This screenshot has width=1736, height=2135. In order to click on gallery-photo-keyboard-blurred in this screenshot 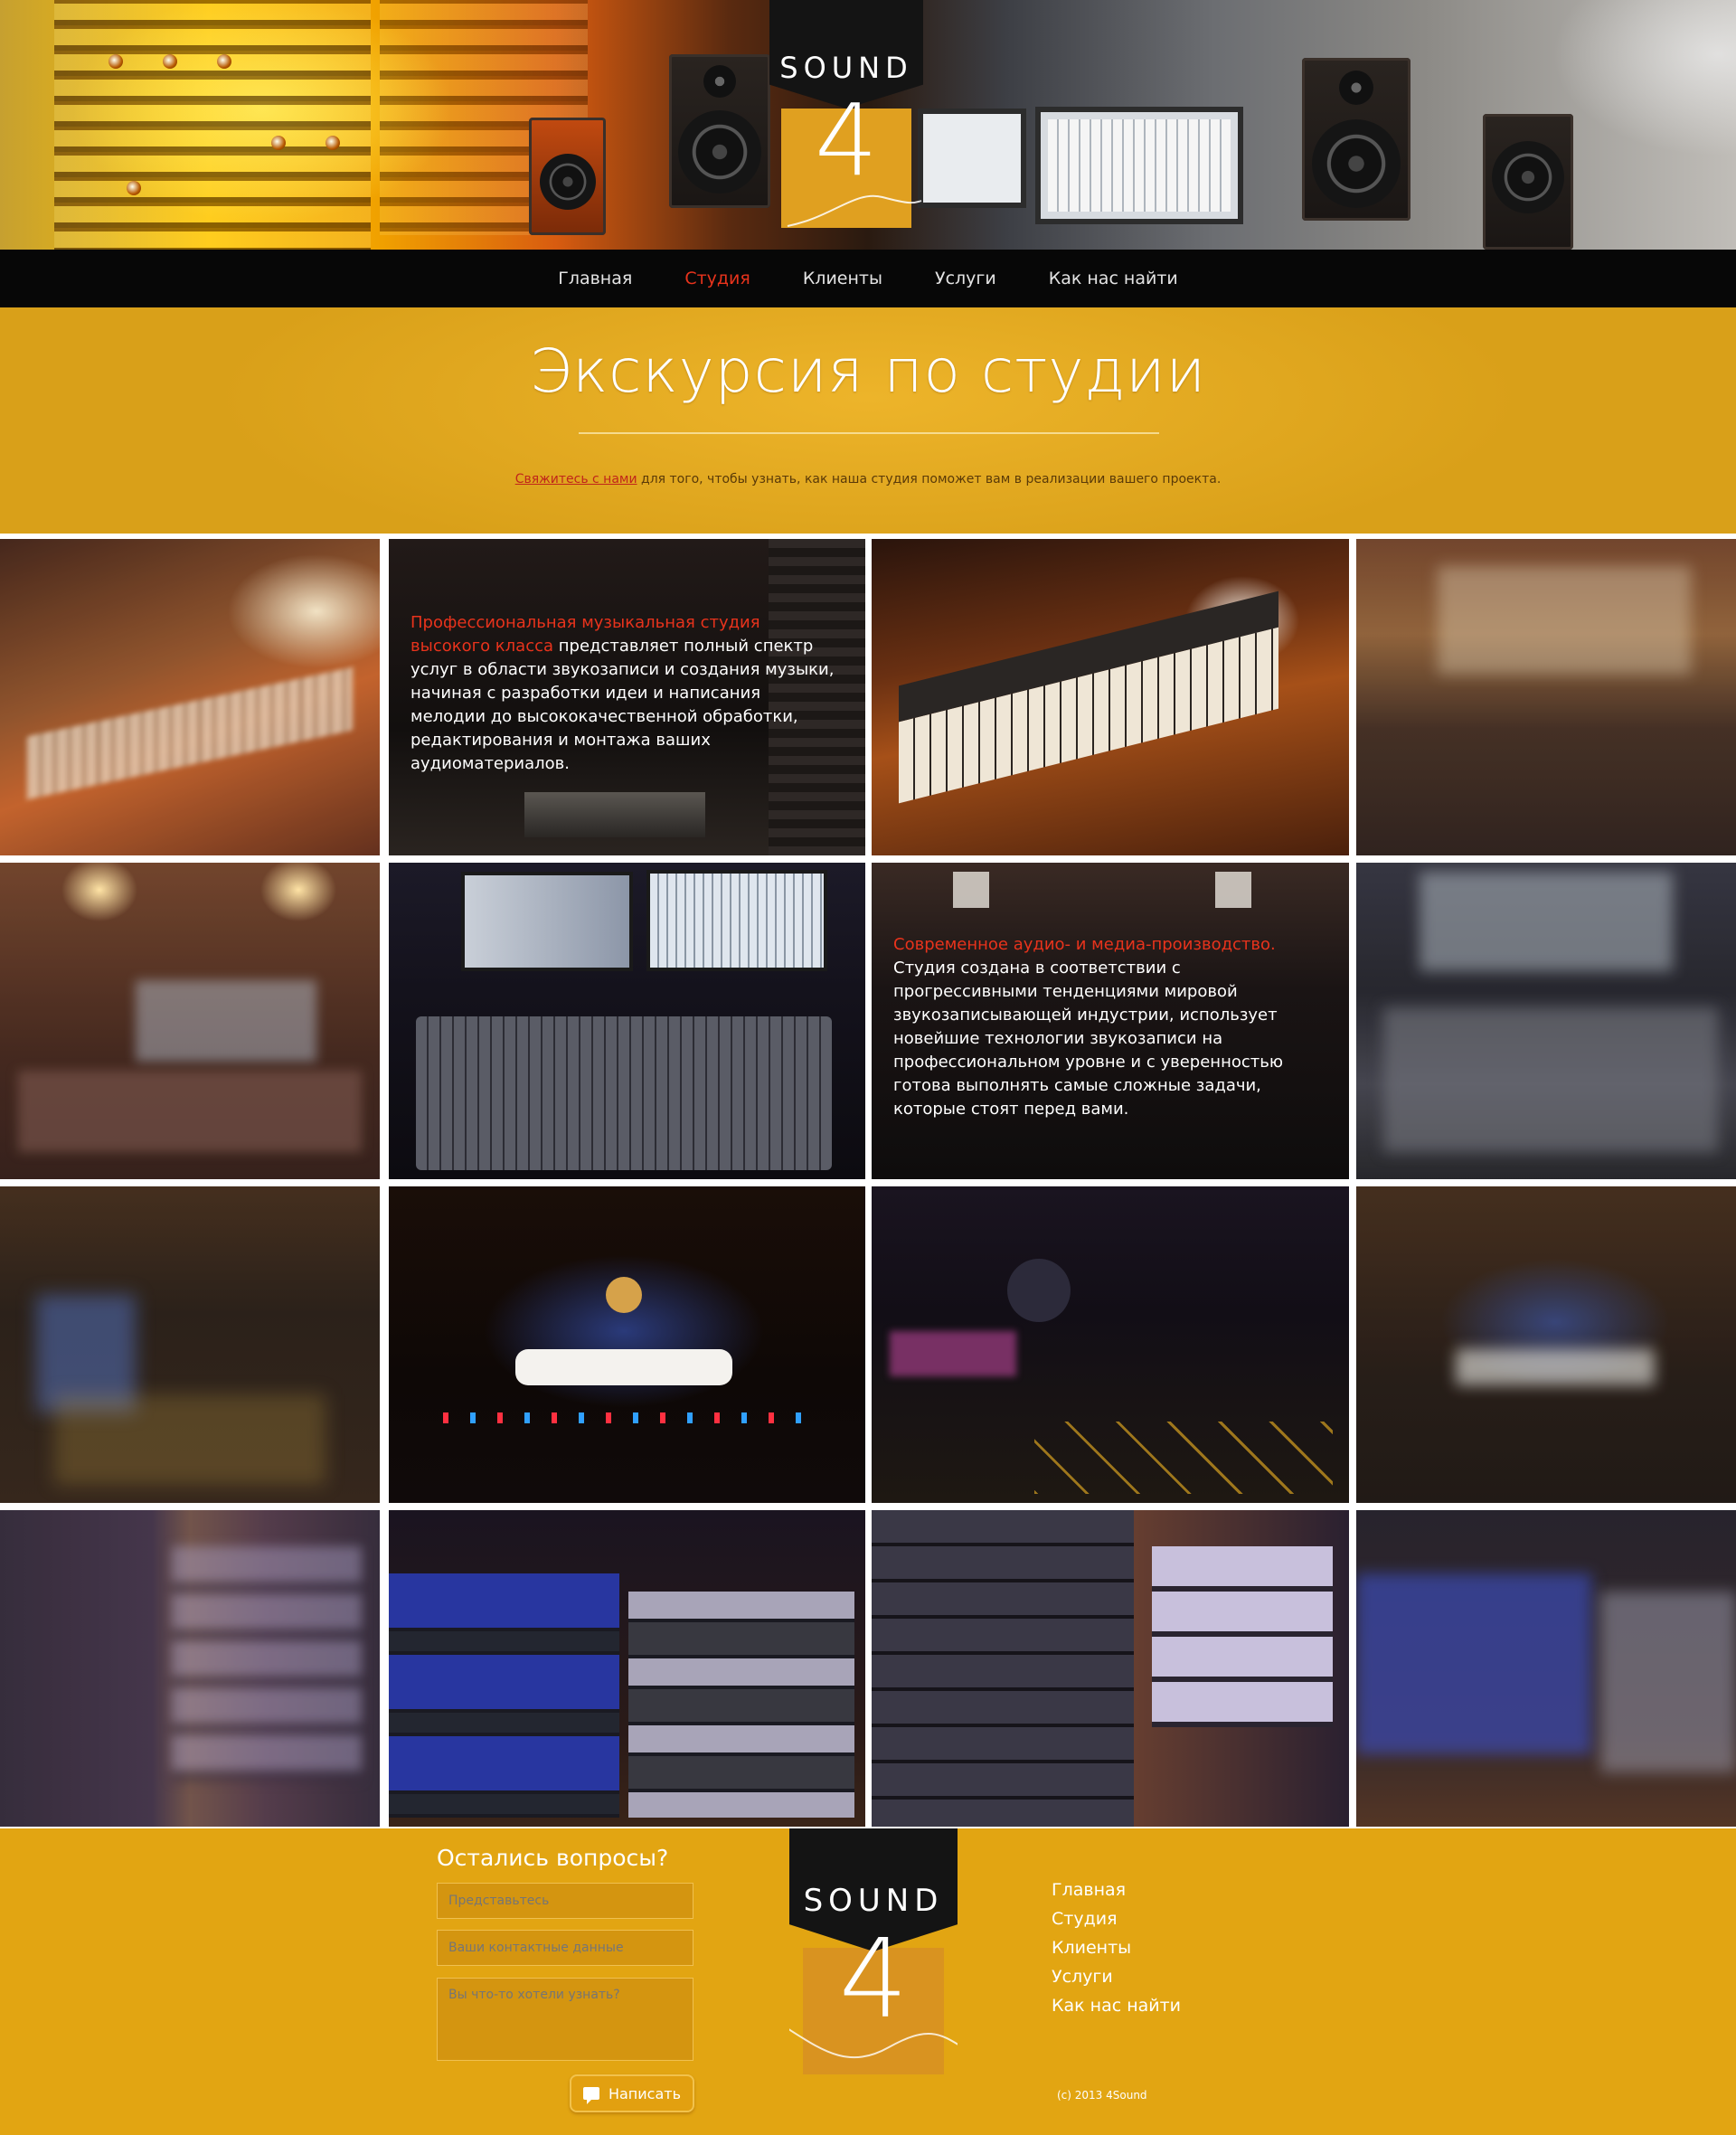, I will do `click(190, 697)`.